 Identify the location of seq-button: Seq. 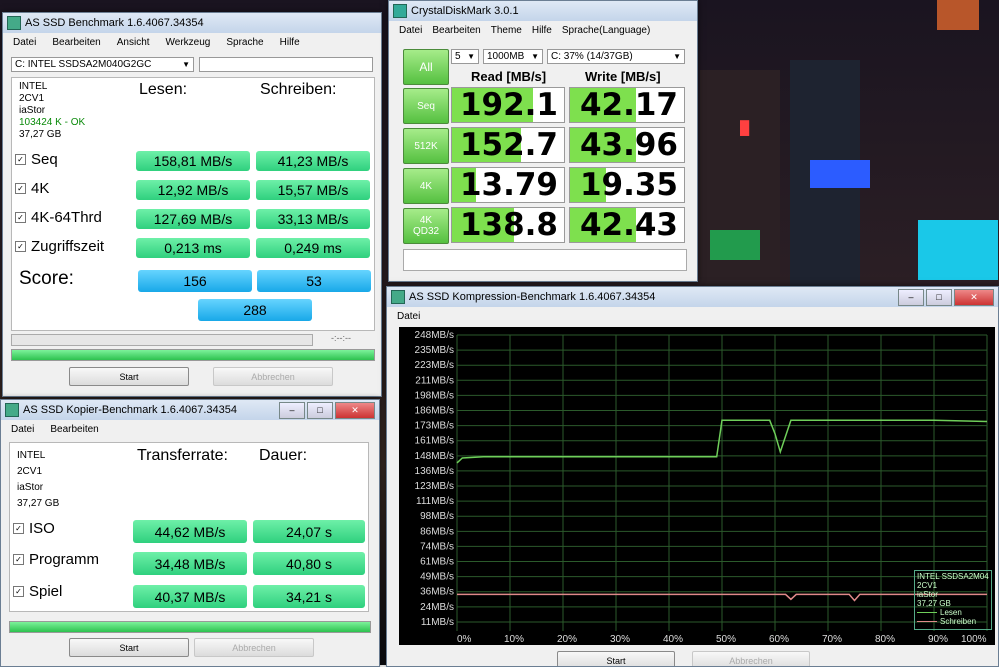
(426, 106).